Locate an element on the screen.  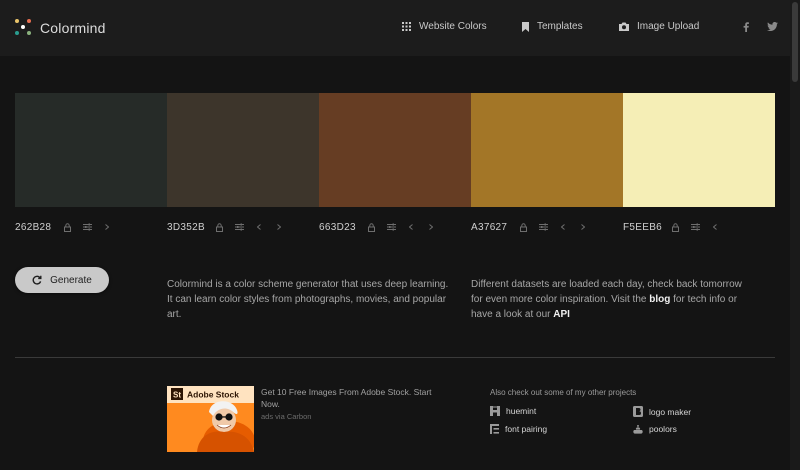
swatch-controls: 262B28 is located at coordinates (68, 227).